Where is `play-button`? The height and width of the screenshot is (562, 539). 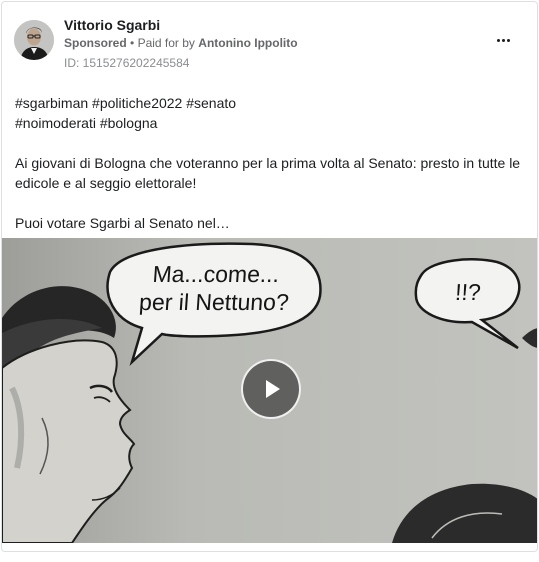 play-button is located at coordinates (271, 389).